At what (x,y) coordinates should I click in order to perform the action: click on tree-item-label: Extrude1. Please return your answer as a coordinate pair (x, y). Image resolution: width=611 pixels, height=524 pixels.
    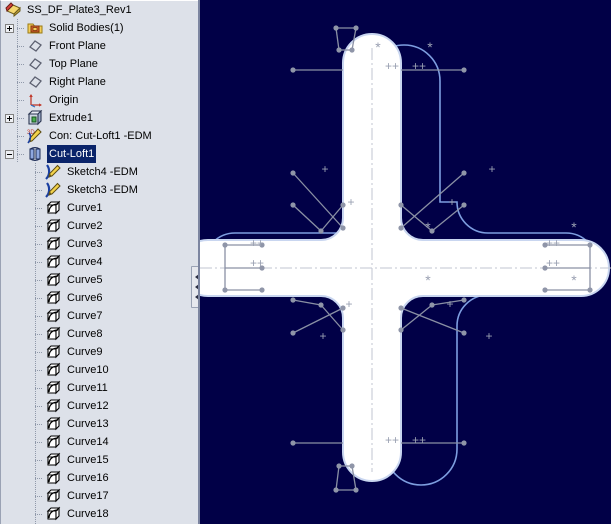
    Looking at the image, I should click on (71, 118).